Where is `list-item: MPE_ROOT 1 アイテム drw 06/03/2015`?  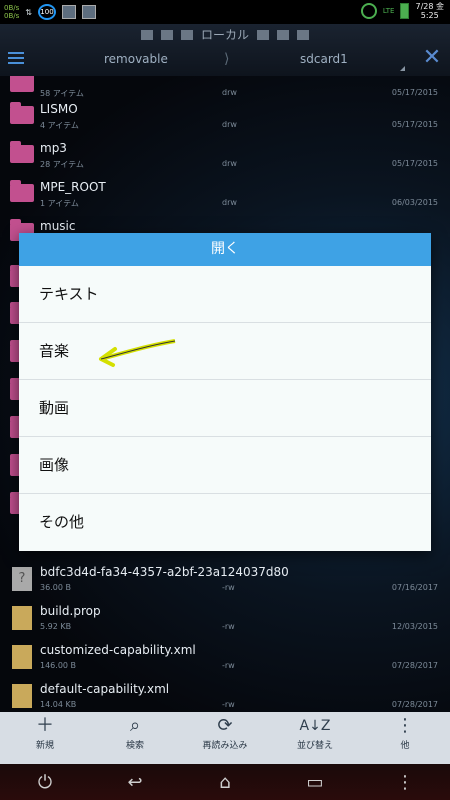 list-item: MPE_ROOT 1 アイテム drw 06/03/2015 is located at coordinates (225, 196).